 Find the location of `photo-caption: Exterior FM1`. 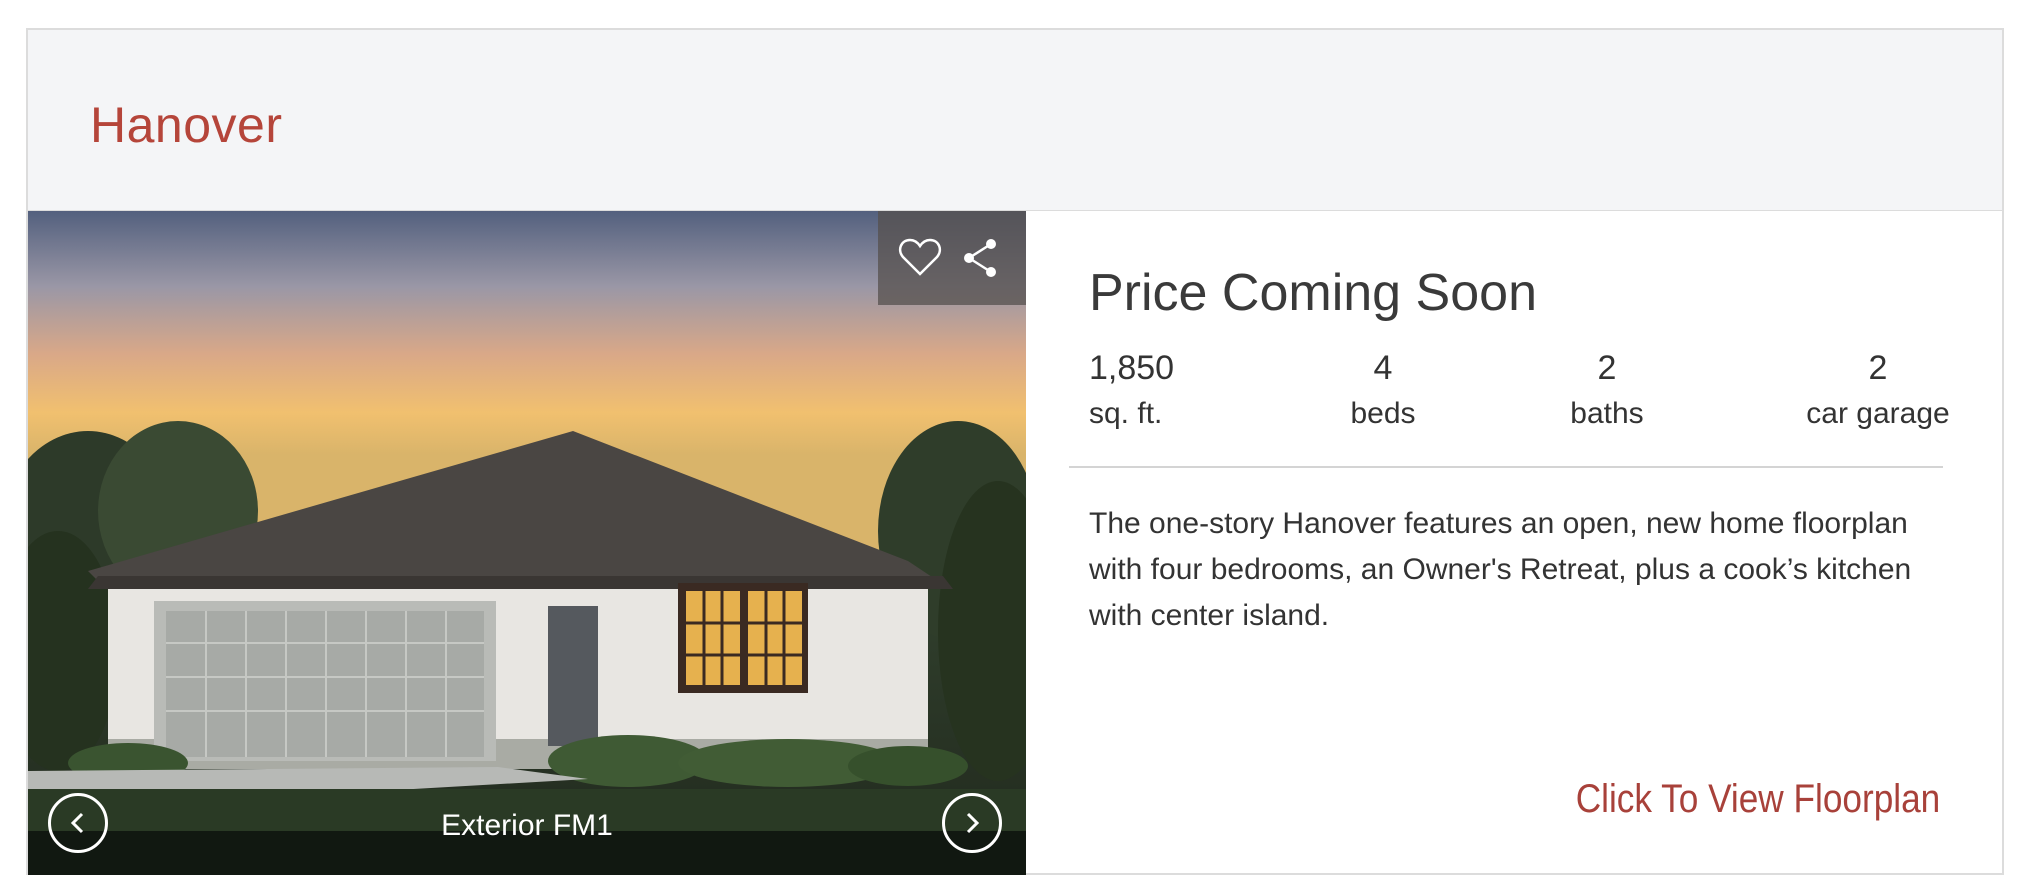

photo-caption: Exterior FM1 is located at coordinates (527, 825).